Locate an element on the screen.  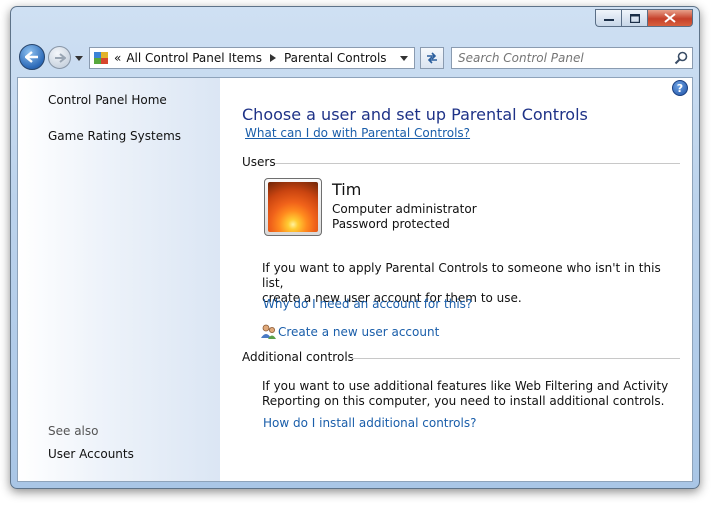
breadcrumb-overflow: « is located at coordinates (117, 58).